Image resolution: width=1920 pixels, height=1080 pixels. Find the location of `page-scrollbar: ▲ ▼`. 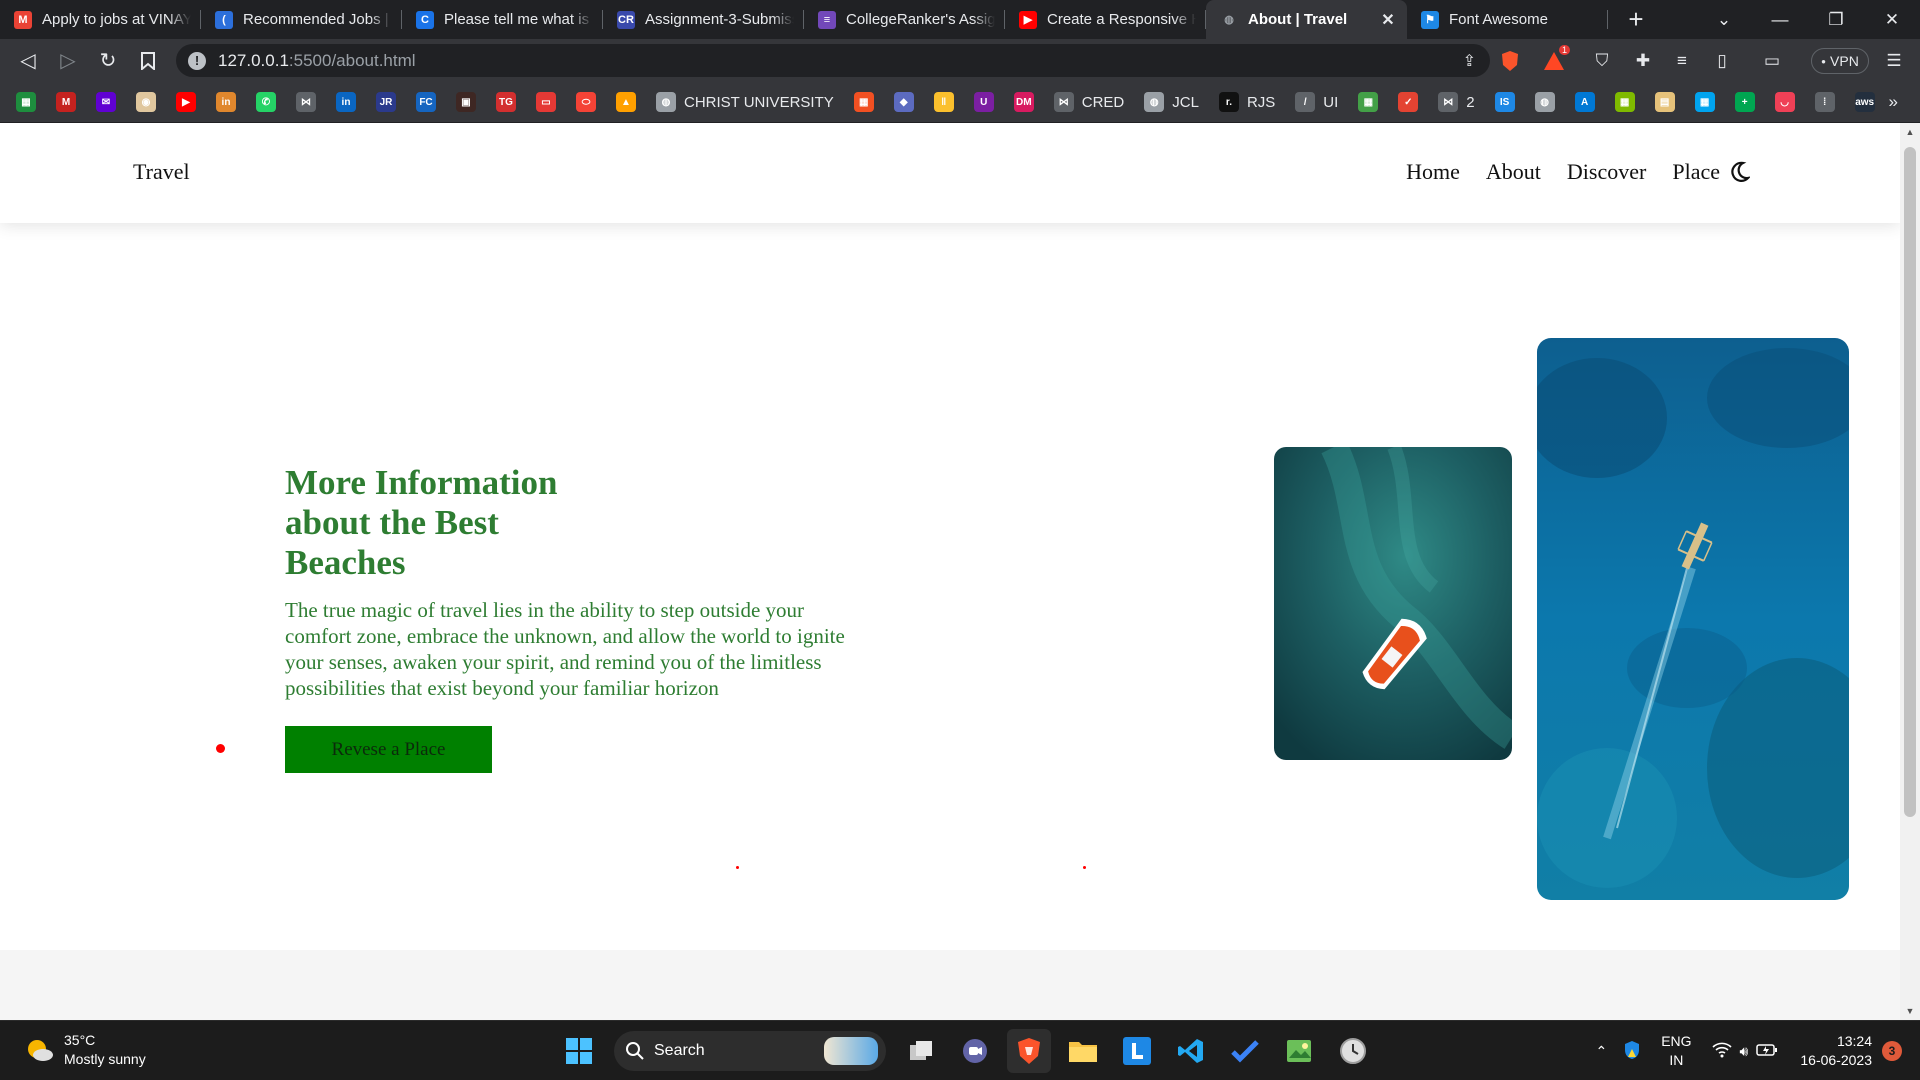

page-scrollbar: ▲ ▼ is located at coordinates (1910, 571).